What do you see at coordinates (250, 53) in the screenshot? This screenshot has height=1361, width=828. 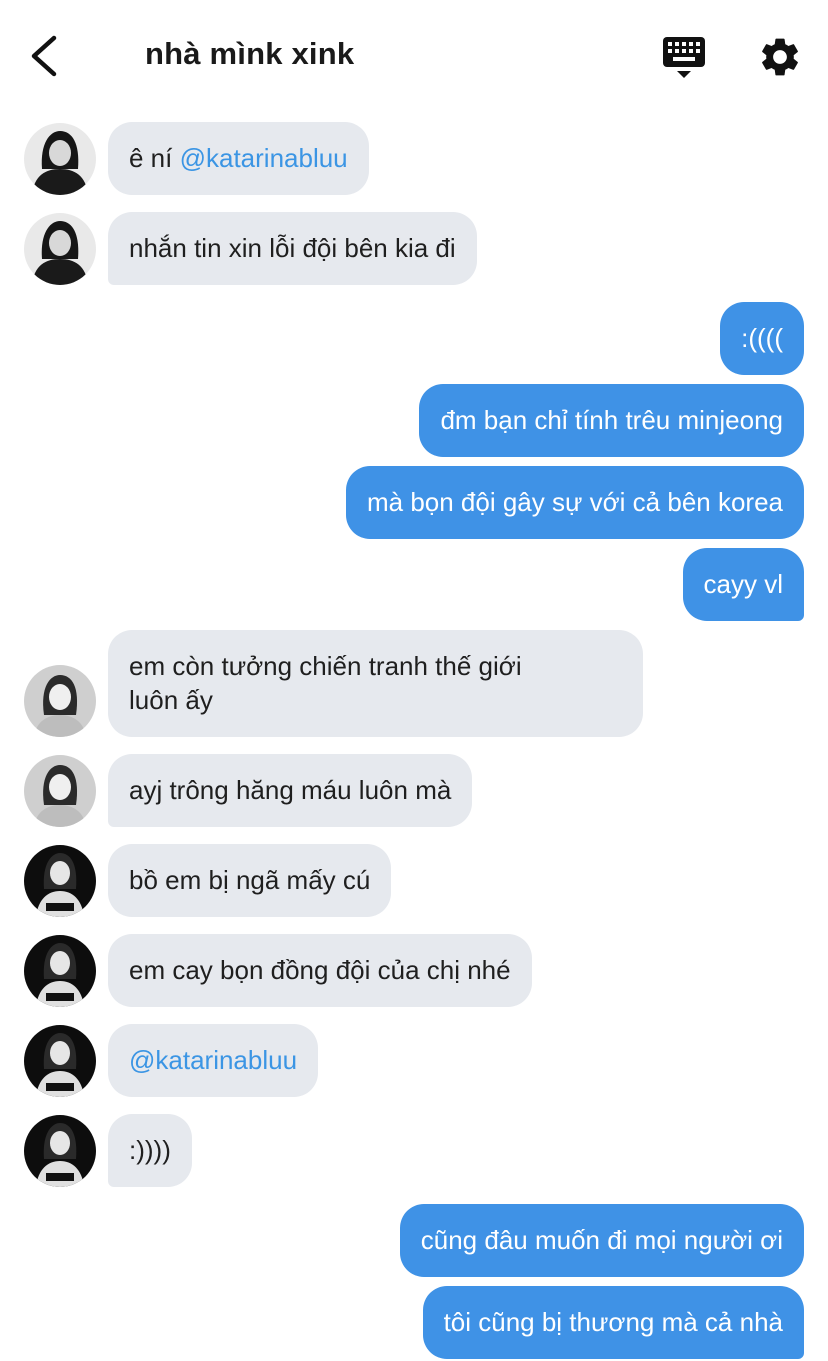 I see `chat-title: nhà mìnk xink` at bounding box center [250, 53].